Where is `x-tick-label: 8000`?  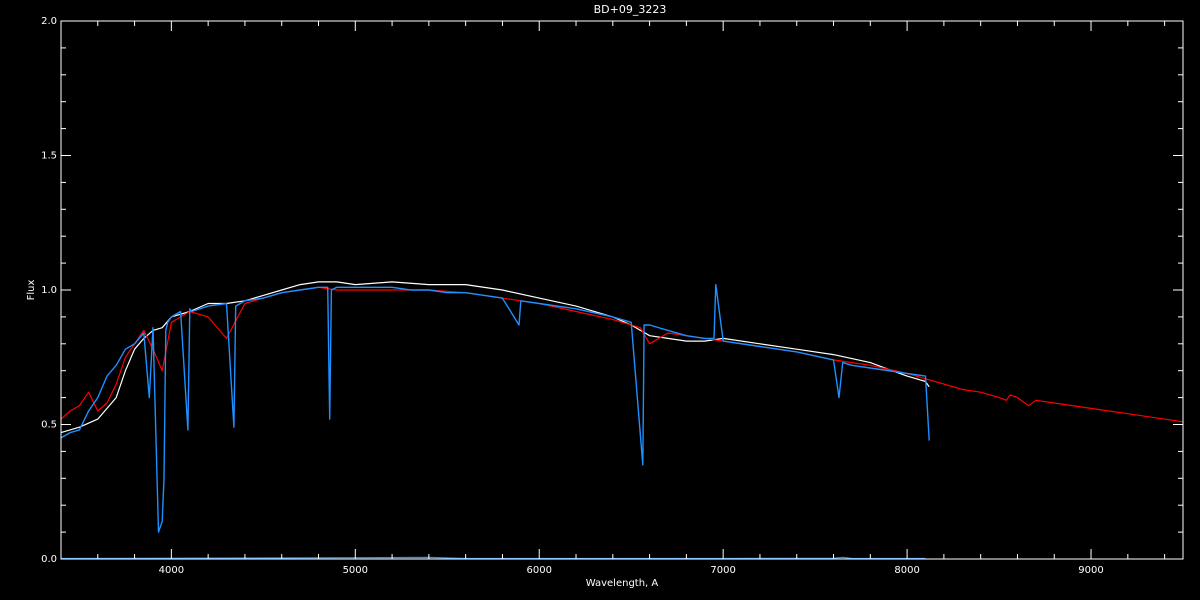 x-tick-label: 8000 is located at coordinates (906, 570).